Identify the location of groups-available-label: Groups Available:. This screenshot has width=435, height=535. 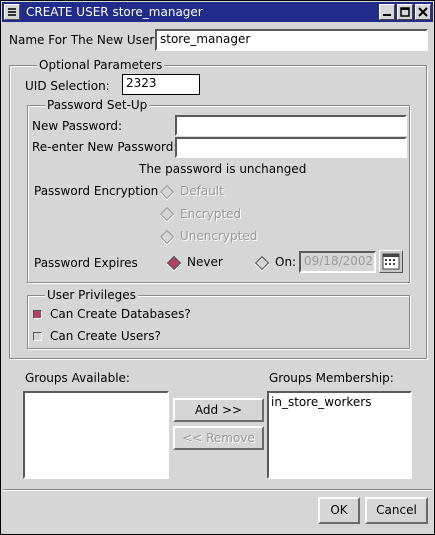
(77, 378).